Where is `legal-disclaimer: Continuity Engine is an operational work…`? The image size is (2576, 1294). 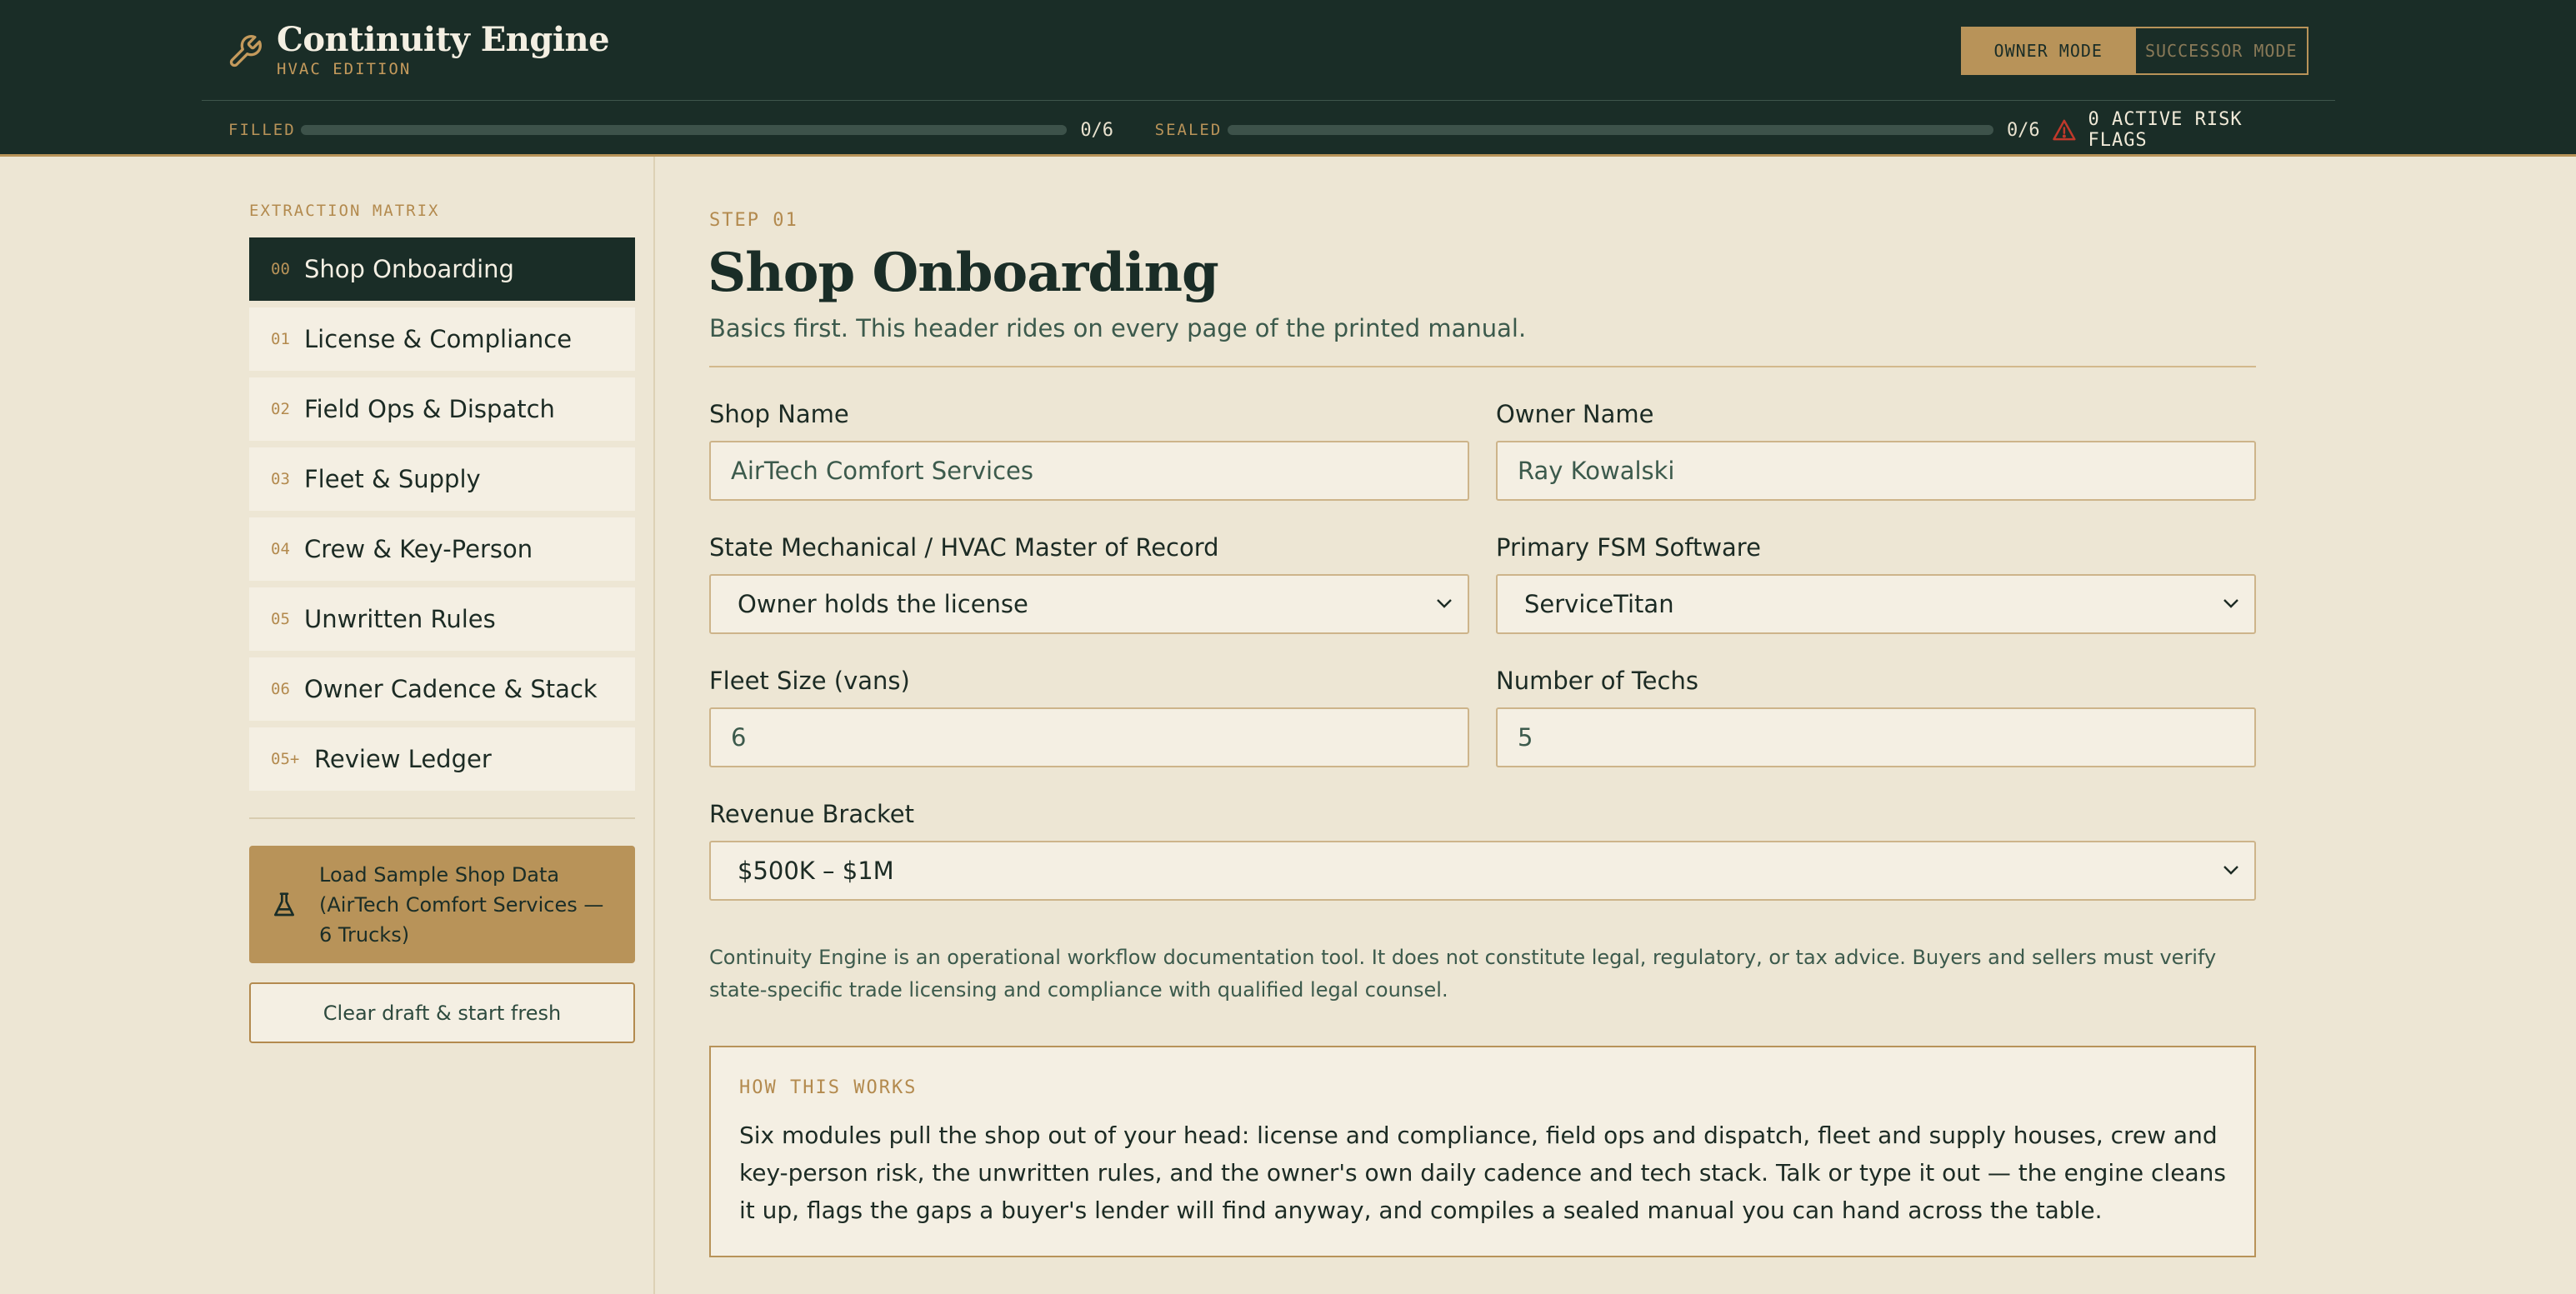
legal-disclaimer: Continuity Engine is an operational work… is located at coordinates (1463, 974).